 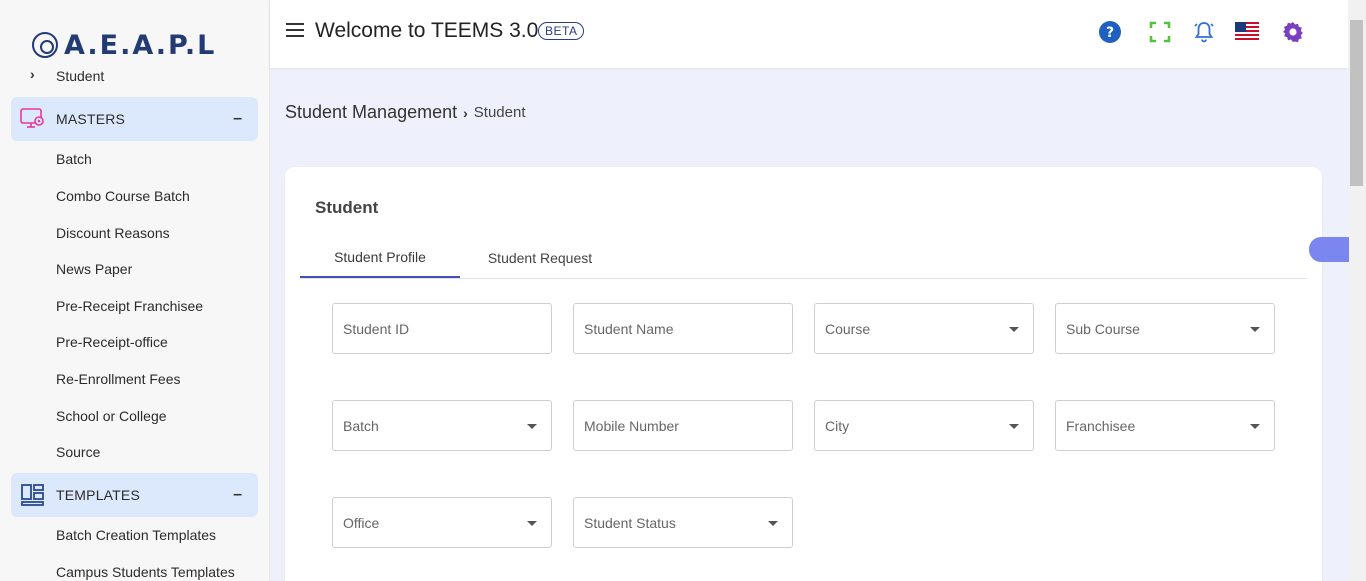 I want to click on sidebar-item-campus-students-templates: Campus Students Templates, so click(x=145, y=572).